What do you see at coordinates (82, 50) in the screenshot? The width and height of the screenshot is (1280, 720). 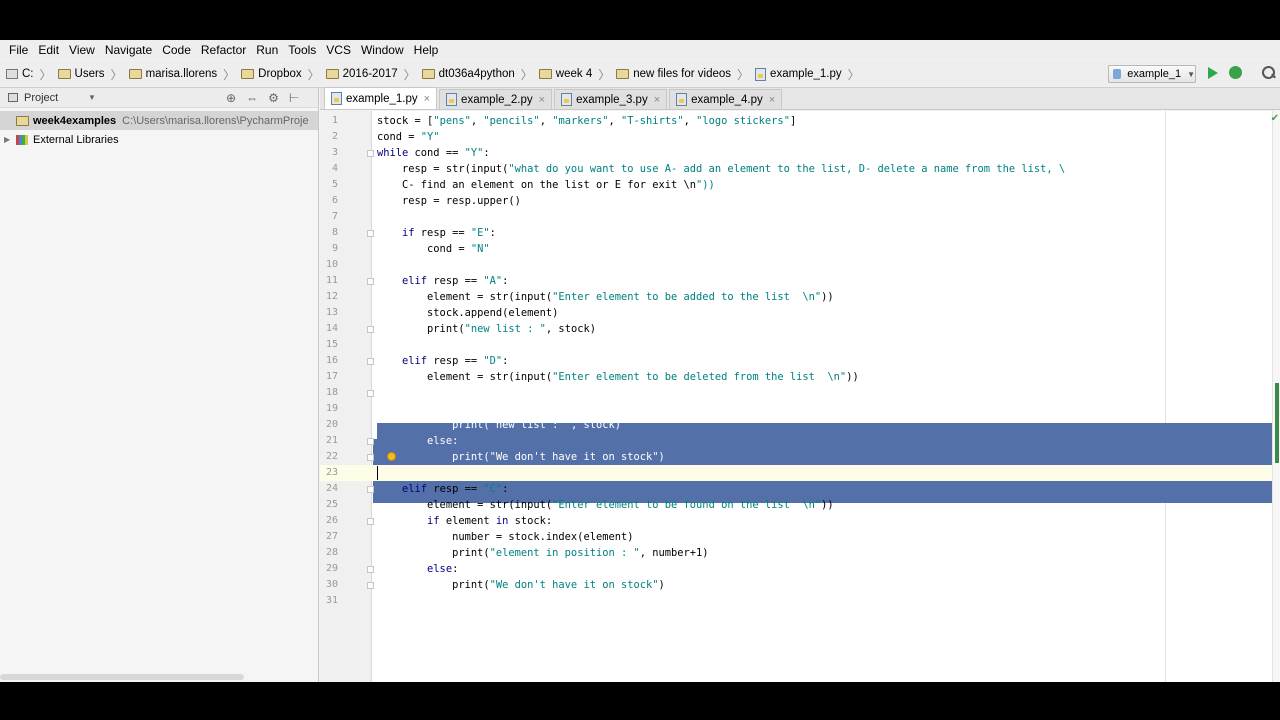 I see `menu-view: View` at bounding box center [82, 50].